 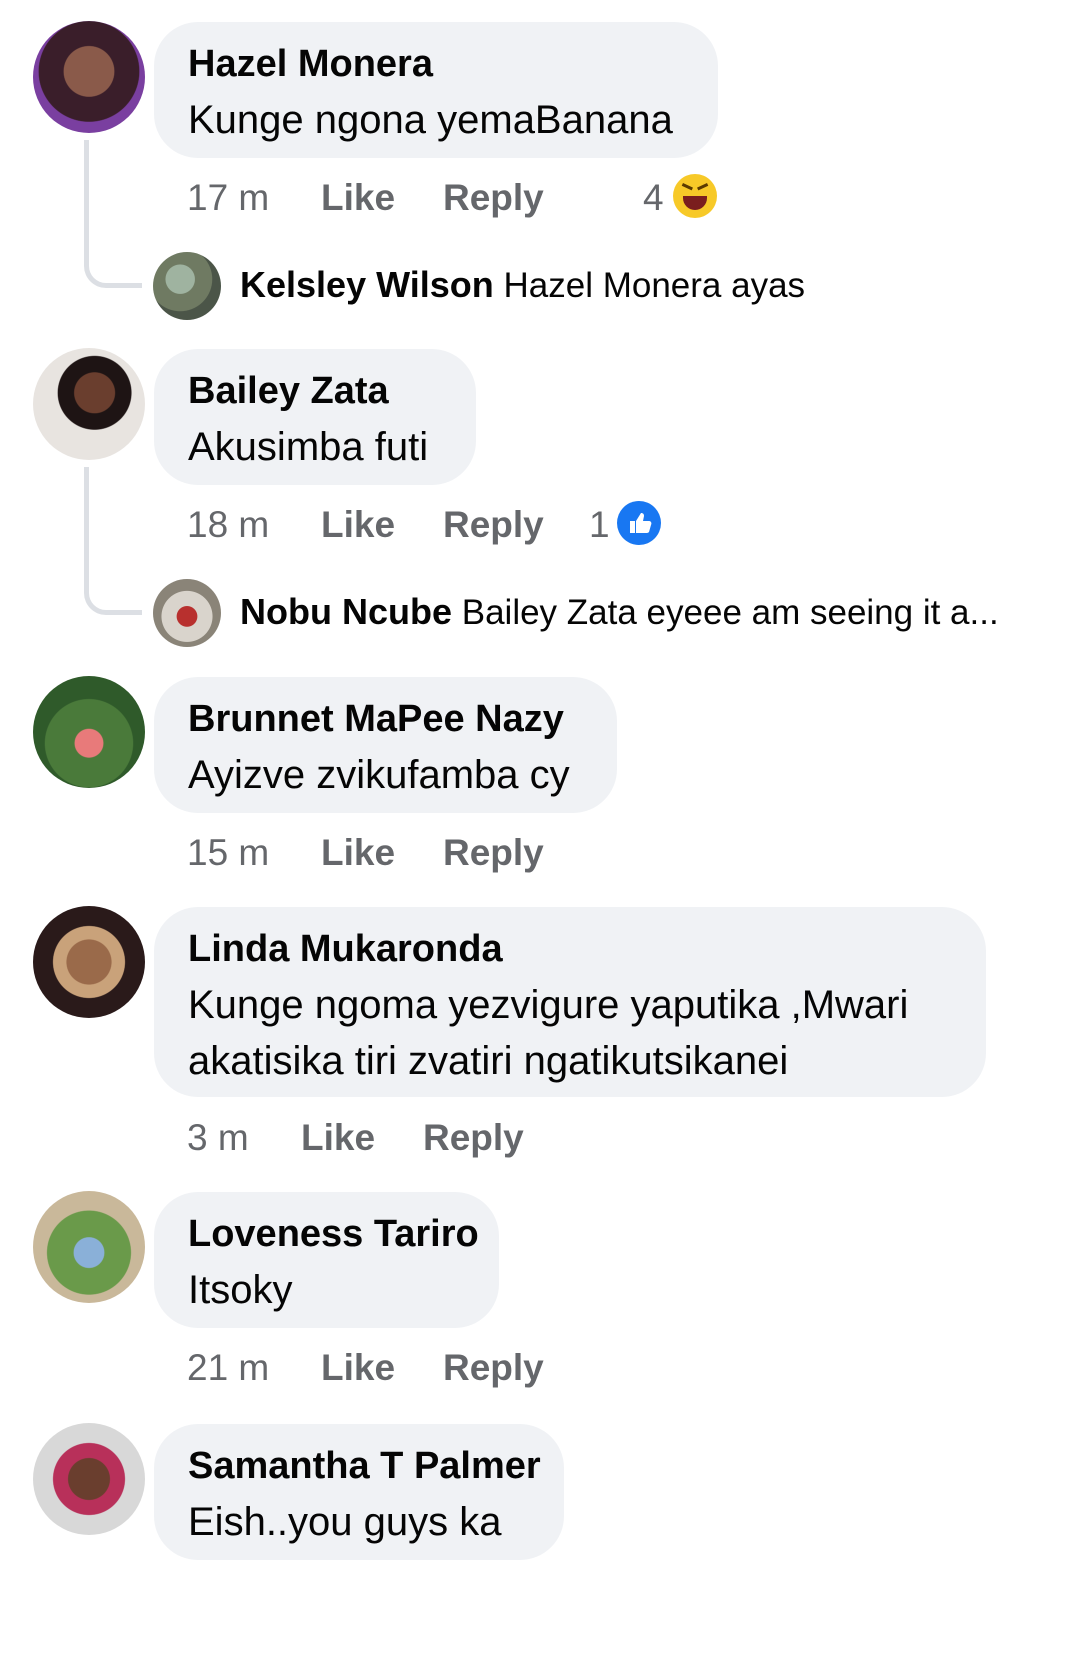 What do you see at coordinates (654, 285) in the screenshot?
I see `reply-text: Hazel Monera ayas` at bounding box center [654, 285].